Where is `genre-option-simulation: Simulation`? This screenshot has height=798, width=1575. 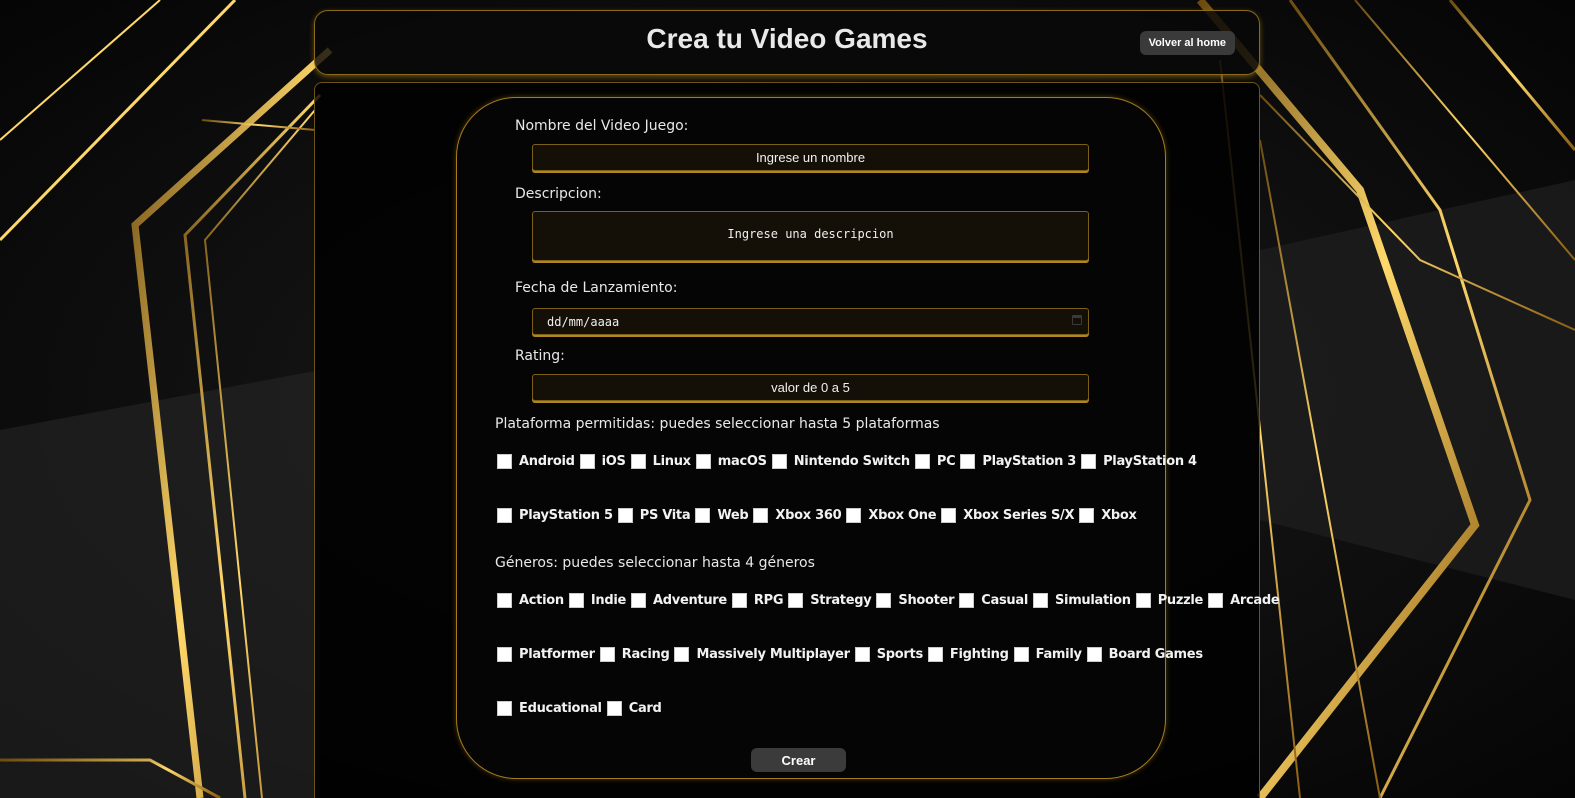
genre-option-simulation: Simulation is located at coordinates (1084, 600).